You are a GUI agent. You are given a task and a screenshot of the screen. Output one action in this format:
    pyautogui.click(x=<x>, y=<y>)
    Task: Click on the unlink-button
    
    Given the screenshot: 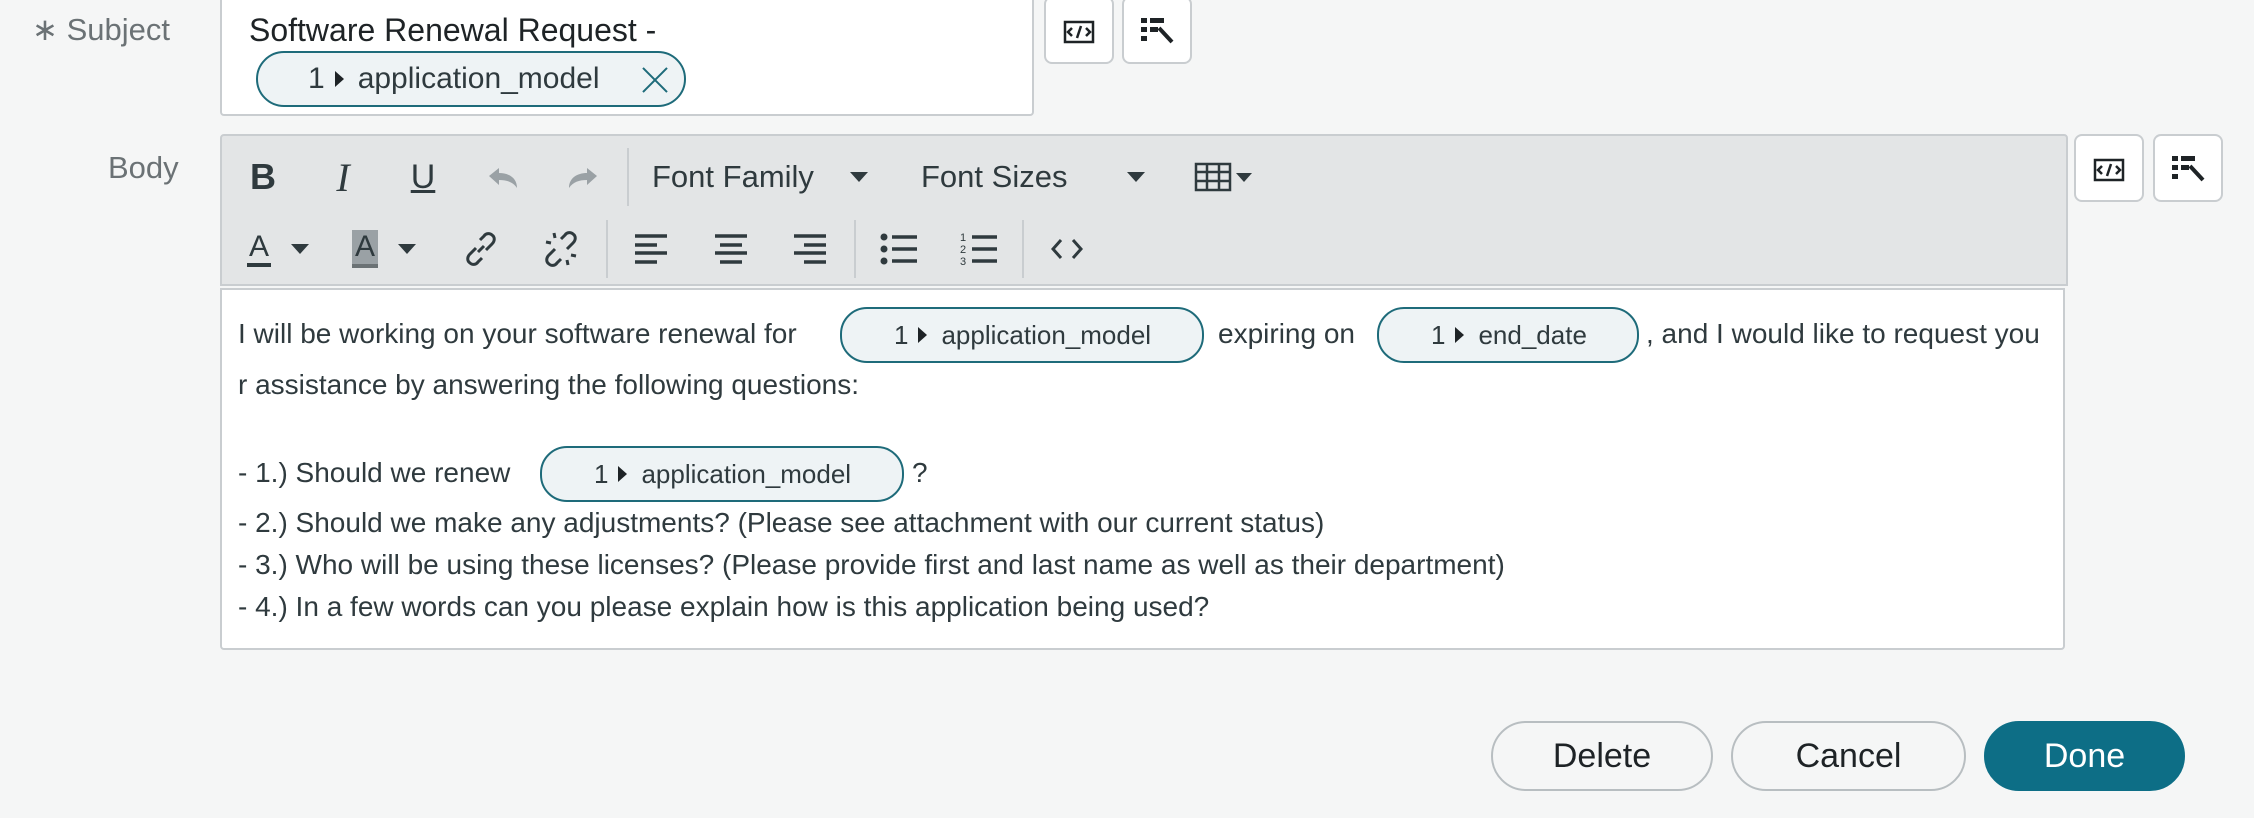 What is the action you would take?
    pyautogui.click(x=561, y=249)
    